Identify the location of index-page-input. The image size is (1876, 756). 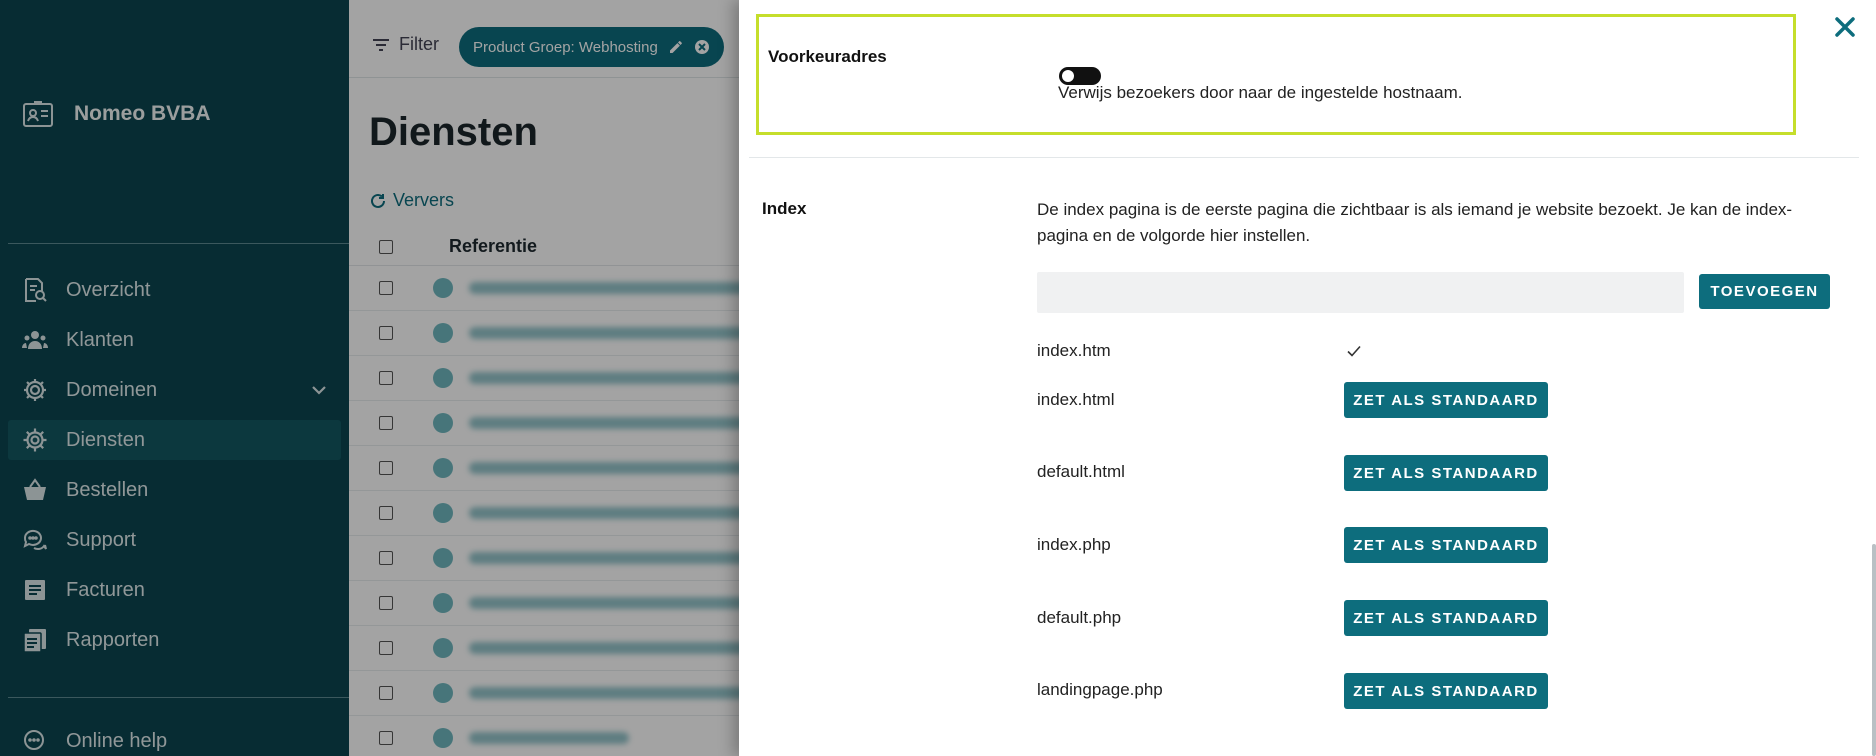
(1360, 292).